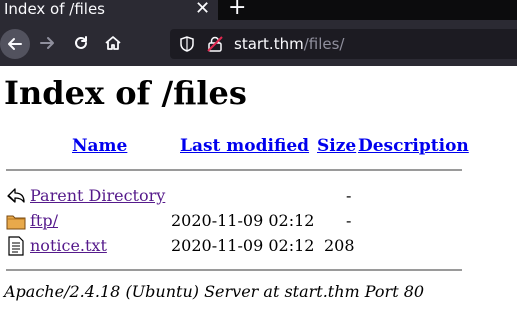 The width and height of the screenshot is (517, 333). I want to click on url-path: /files/, so click(324, 44).